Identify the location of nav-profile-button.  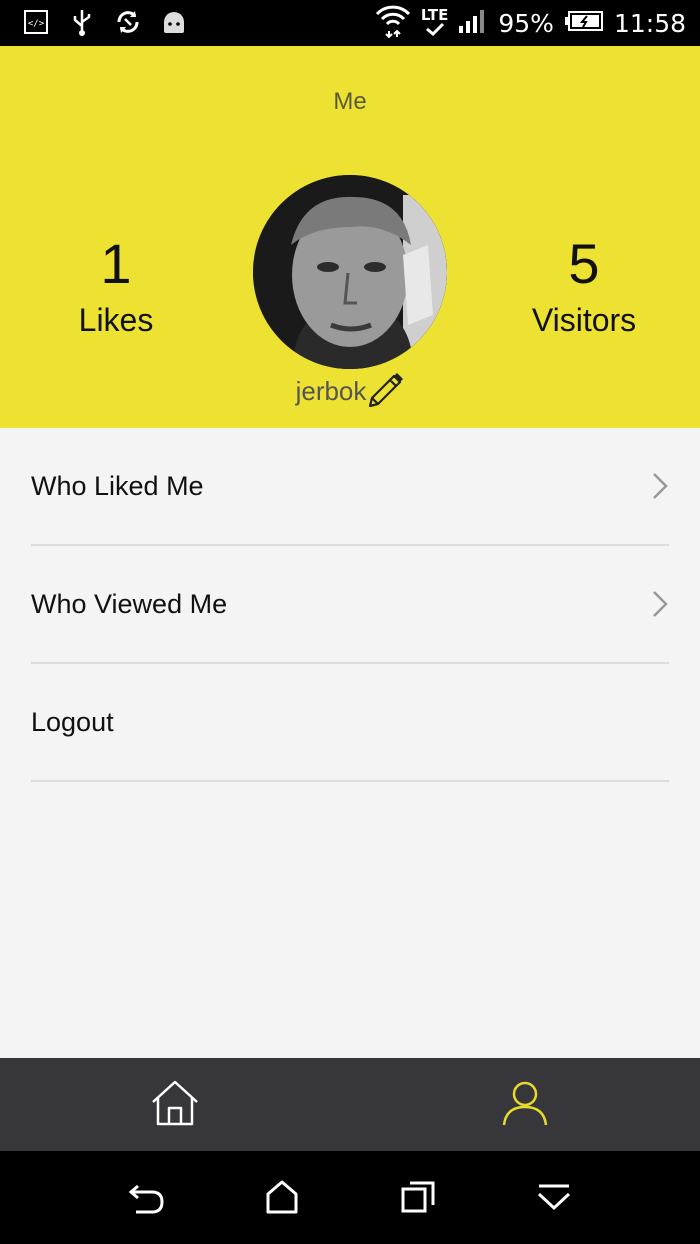
(525, 1105).